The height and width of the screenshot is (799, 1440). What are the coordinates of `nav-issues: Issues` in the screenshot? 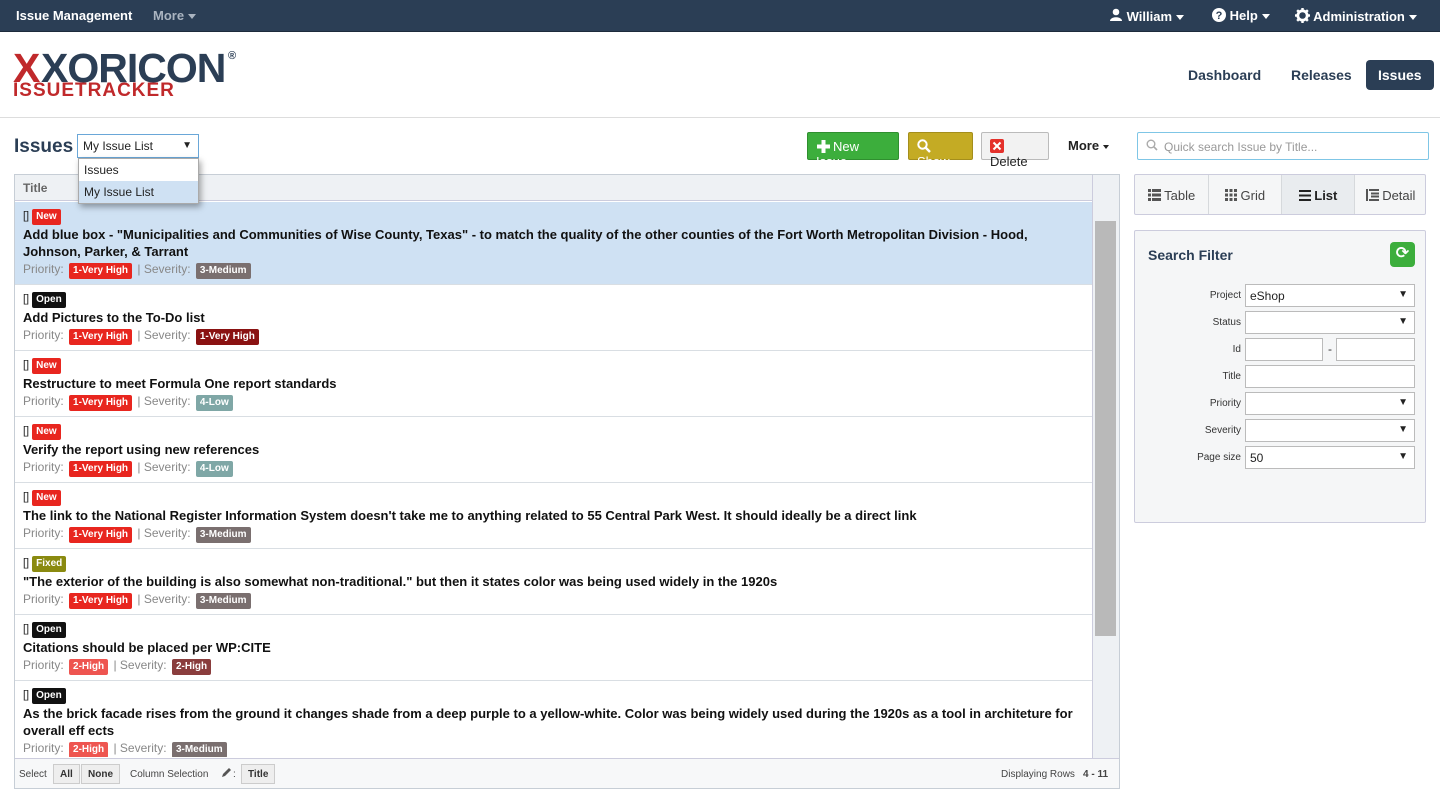 It's located at (1400, 75).